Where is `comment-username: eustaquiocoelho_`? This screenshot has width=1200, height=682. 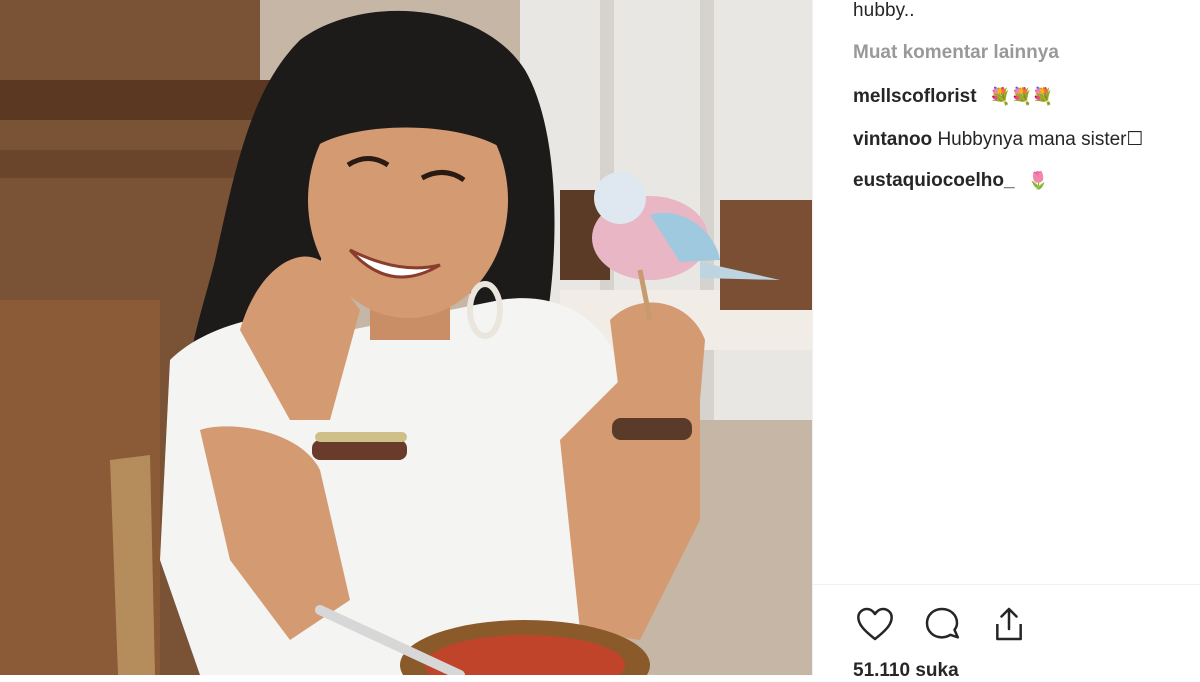
comment-username: eustaquiocoelho_ is located at coordinates (934, 180).